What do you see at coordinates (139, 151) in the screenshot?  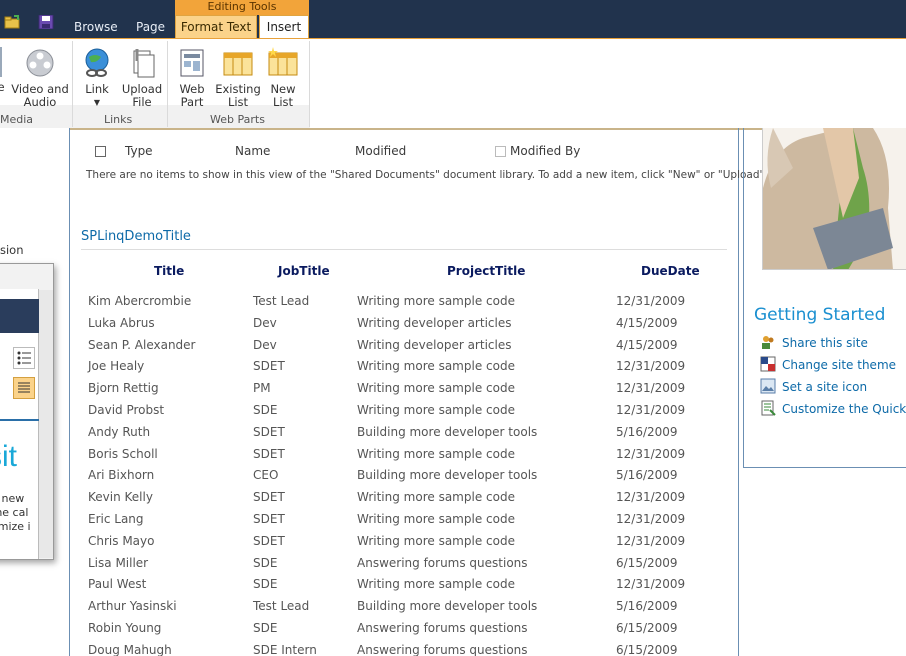 I see `column-type: Type` at bounding box center [139, 151].